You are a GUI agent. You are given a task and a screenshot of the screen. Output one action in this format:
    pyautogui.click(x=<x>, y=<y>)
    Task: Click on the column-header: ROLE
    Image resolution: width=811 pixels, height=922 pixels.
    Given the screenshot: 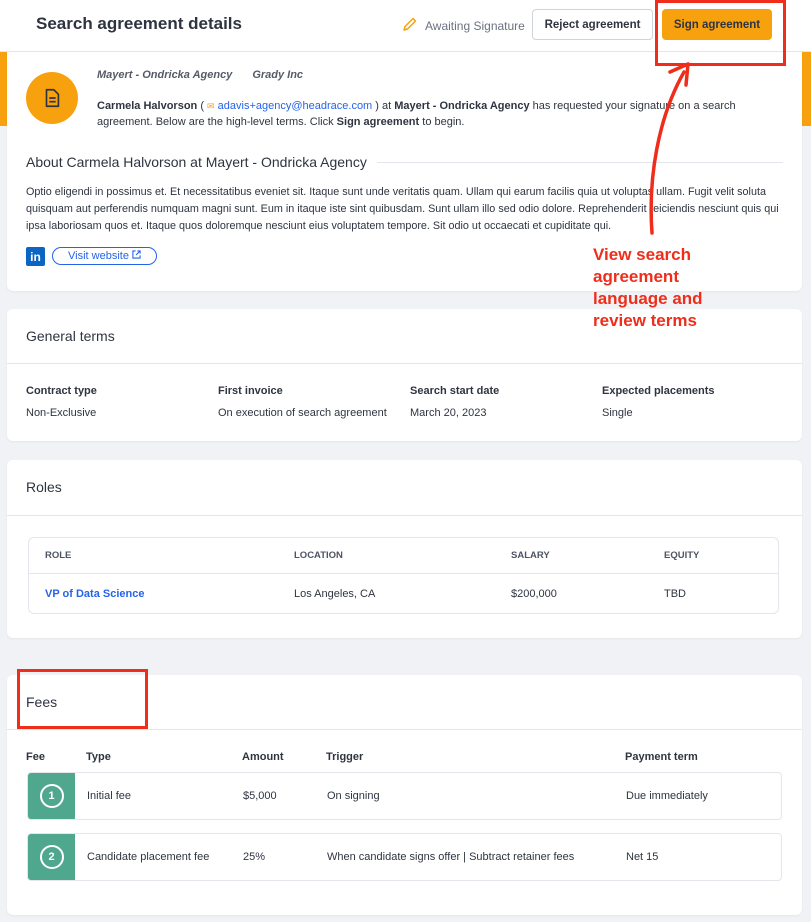 What is the action you would take?
    pyautogui.click(x=58, y=555)
    